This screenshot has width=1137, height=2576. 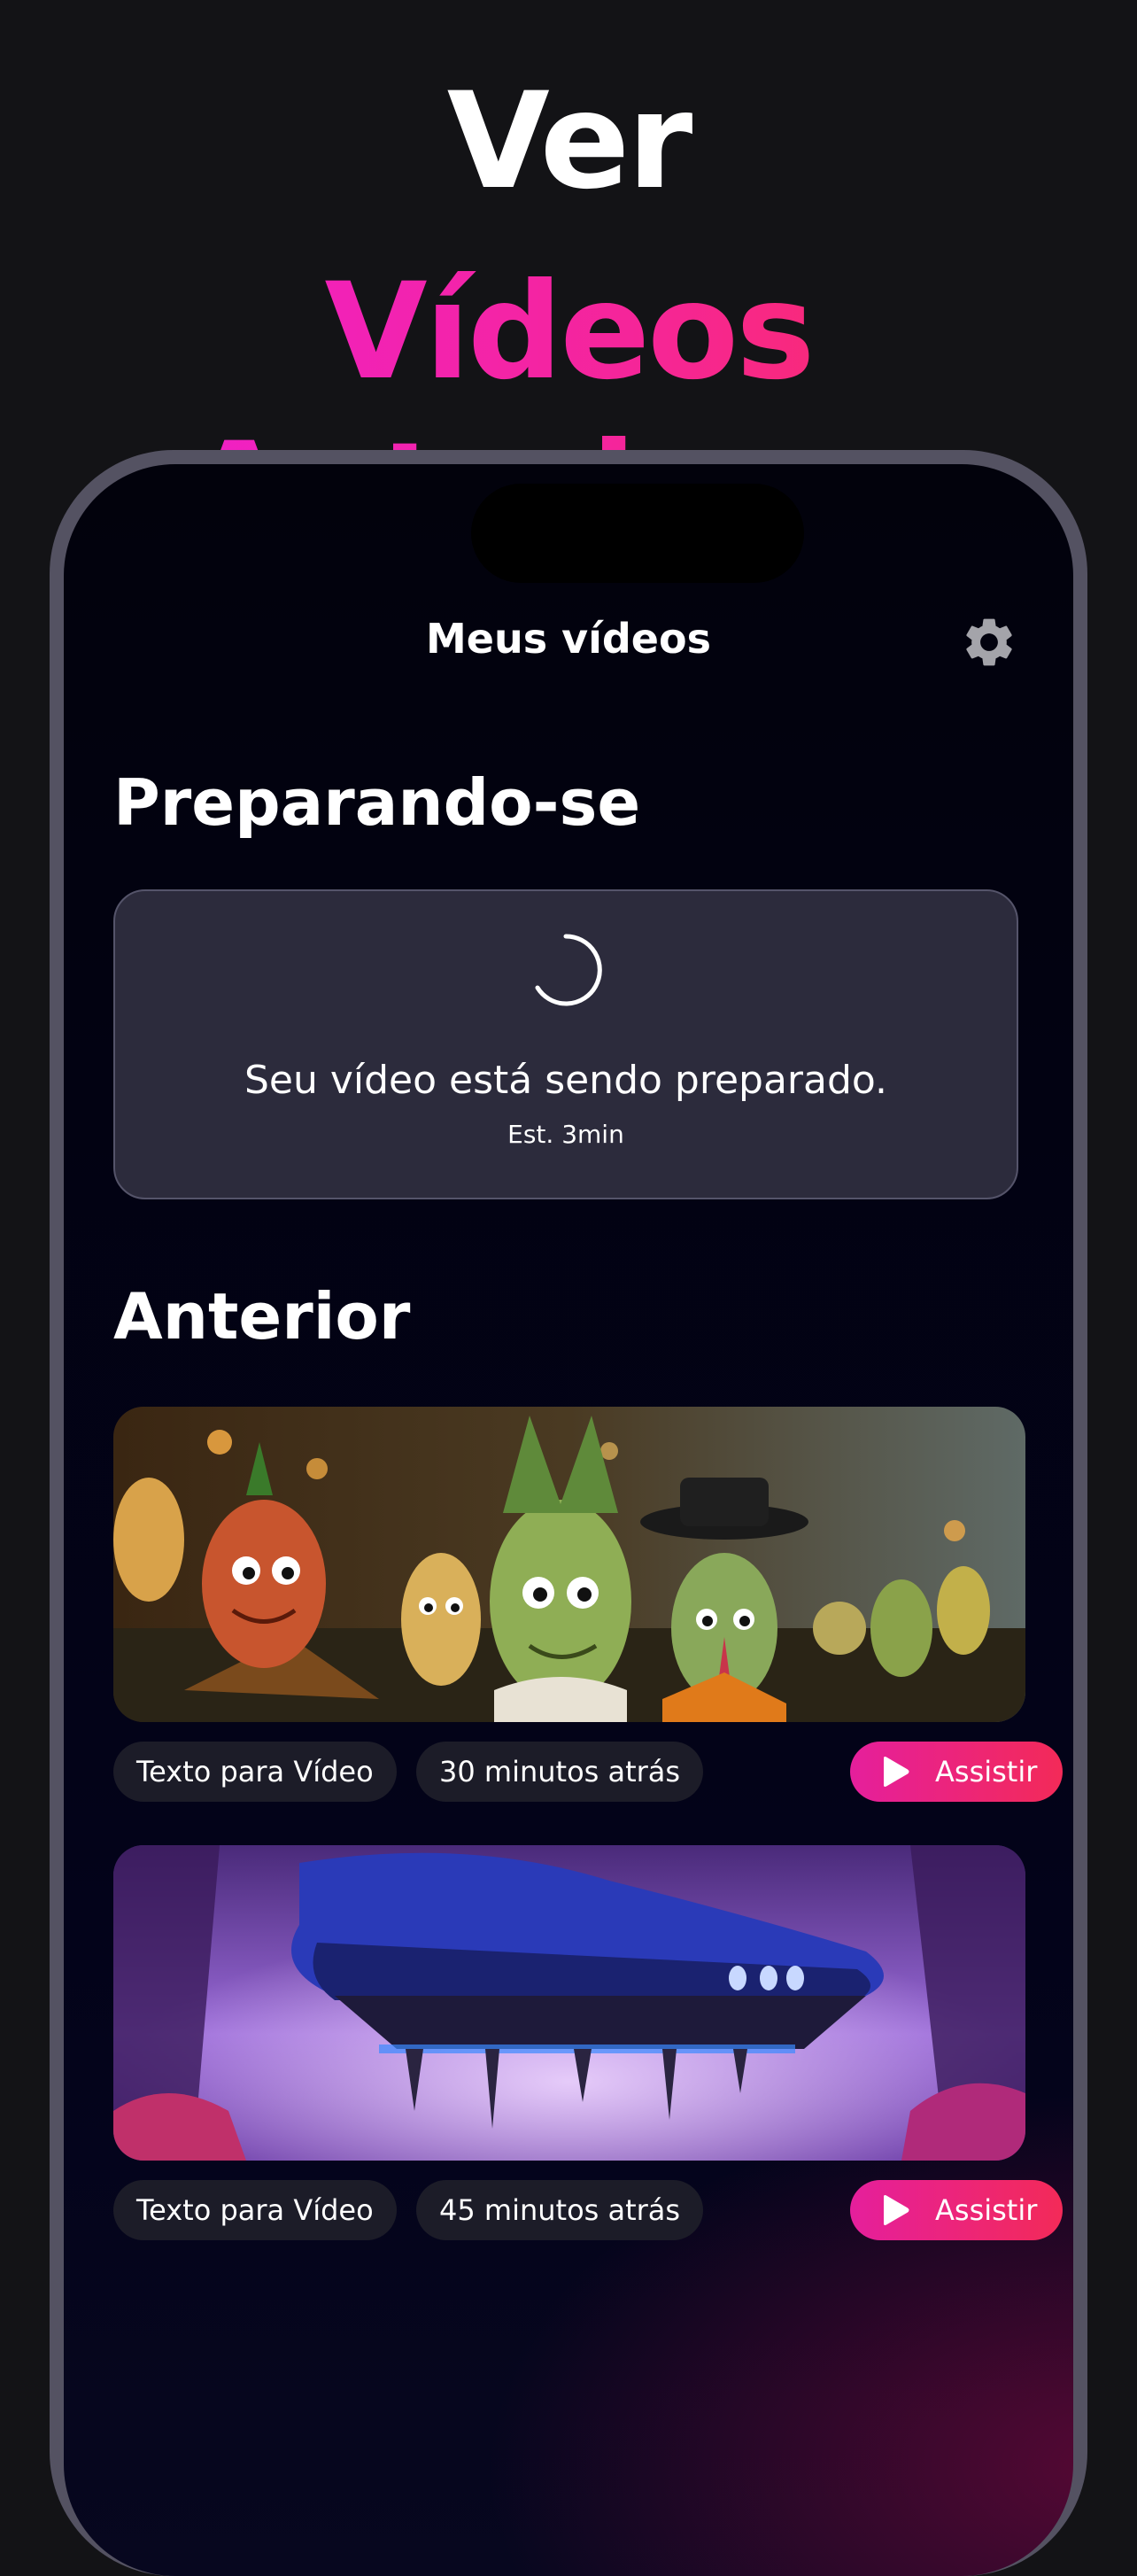 What do you see at coordinates (569, 142) in the screenshot?
I see `promo-title: Ver` at bounding box center [569, 142].